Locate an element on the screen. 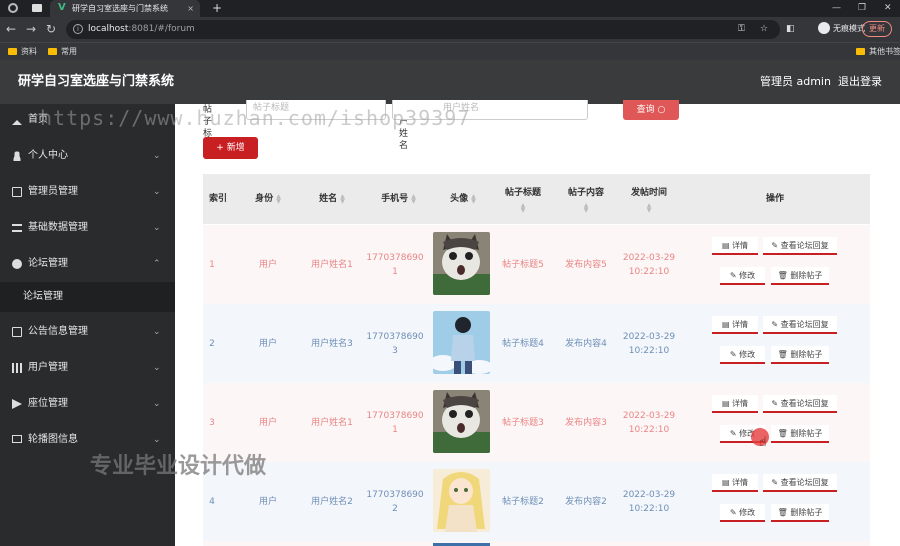 Image resolution: width=900 pixels, height=546 pixels. search-icon: ○ is located at coordinates (661, 110).